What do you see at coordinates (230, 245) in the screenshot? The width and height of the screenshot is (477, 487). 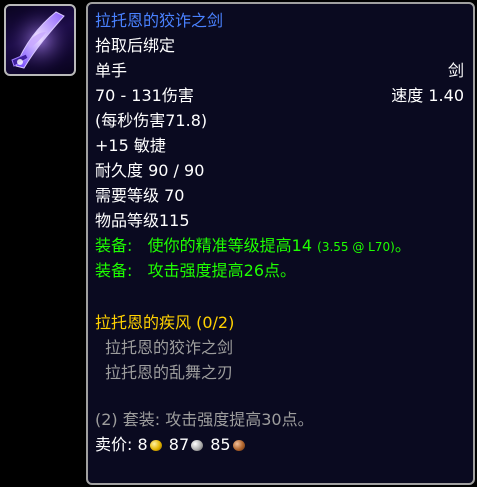 I see `equip-1-text: 使你的精准等级提高14` at bounding box center [230, 245].